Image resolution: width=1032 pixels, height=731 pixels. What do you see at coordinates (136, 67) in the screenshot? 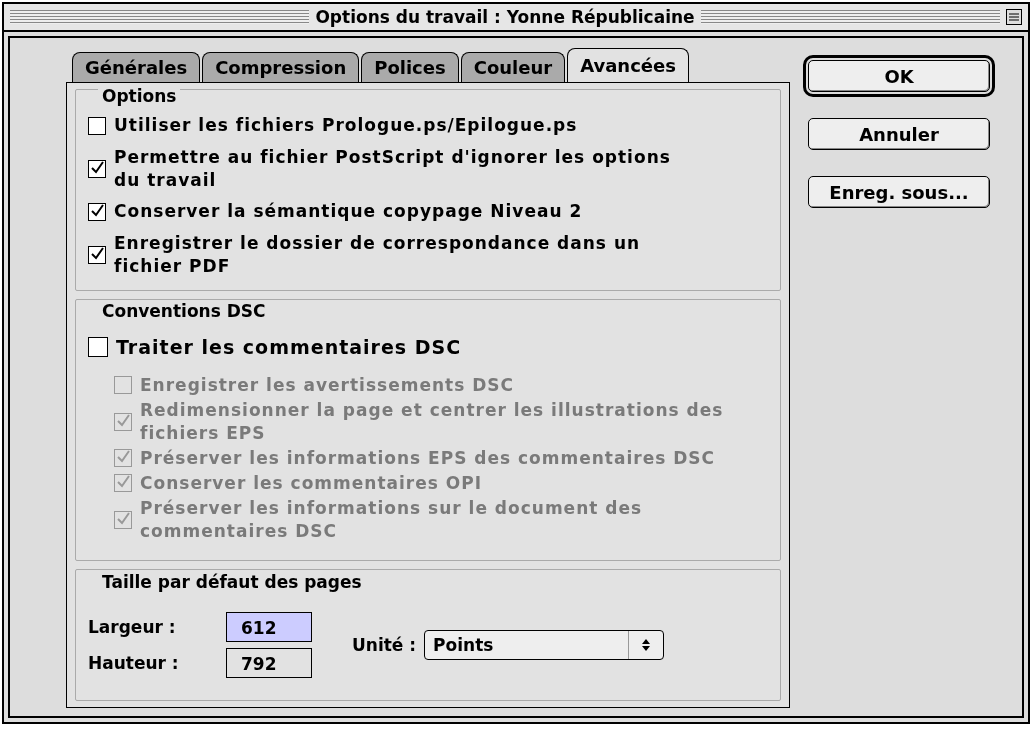
I see `tab: Générales` at bounding box center [136, 67].